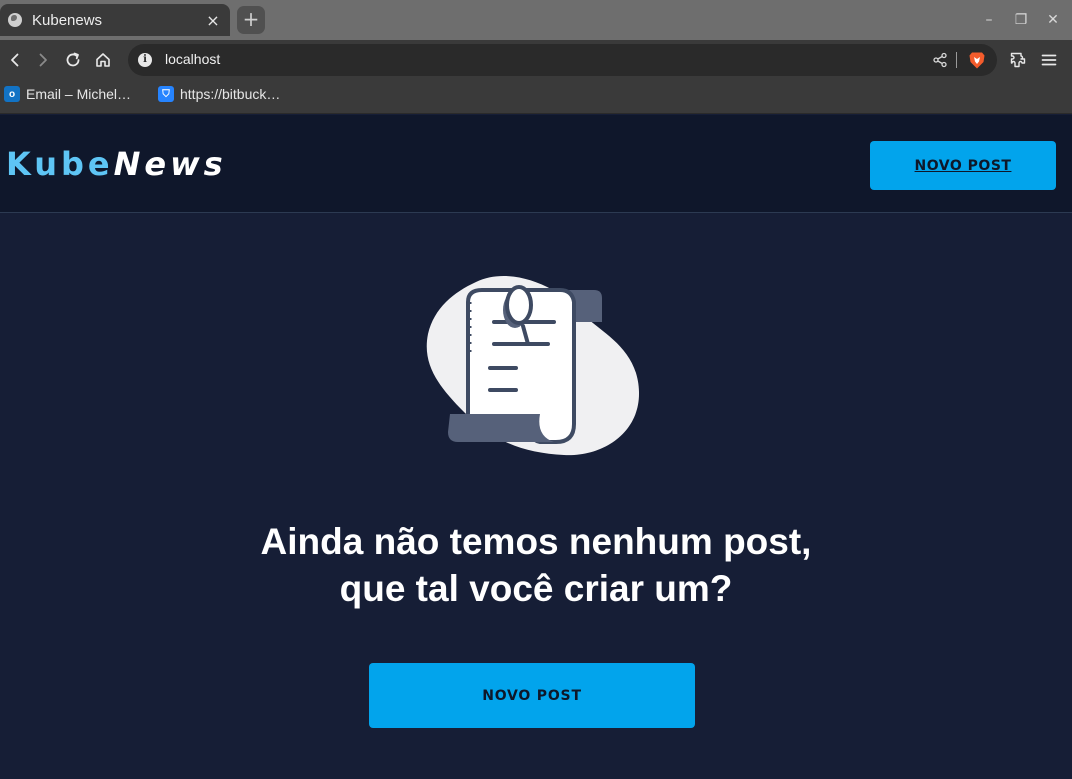 Image resolution: width=1072 pixels, height=779 pixels. What do you see at coordinates (15, 20) in the screenshot?
I see `globe-icon` at bounding box center [15, 20].